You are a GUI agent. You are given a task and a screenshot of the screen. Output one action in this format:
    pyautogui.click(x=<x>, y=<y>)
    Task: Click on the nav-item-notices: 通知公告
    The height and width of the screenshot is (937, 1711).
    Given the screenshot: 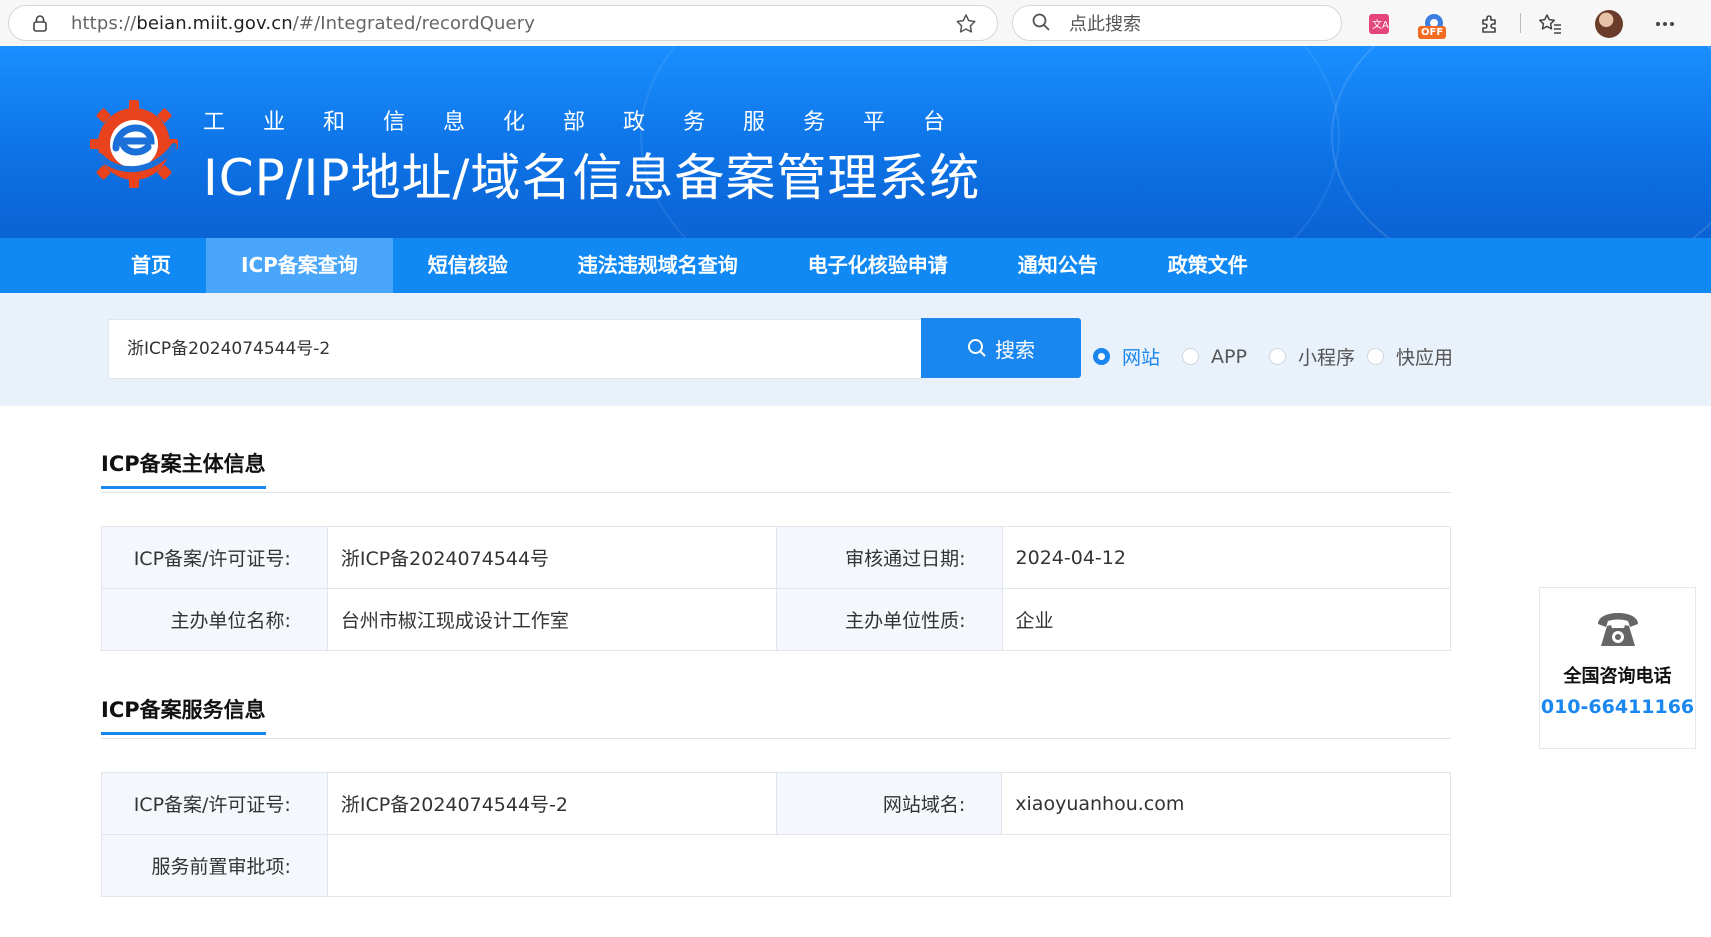 What is the action you would take?
    pyautogui.click(x=1058, y=265)
    